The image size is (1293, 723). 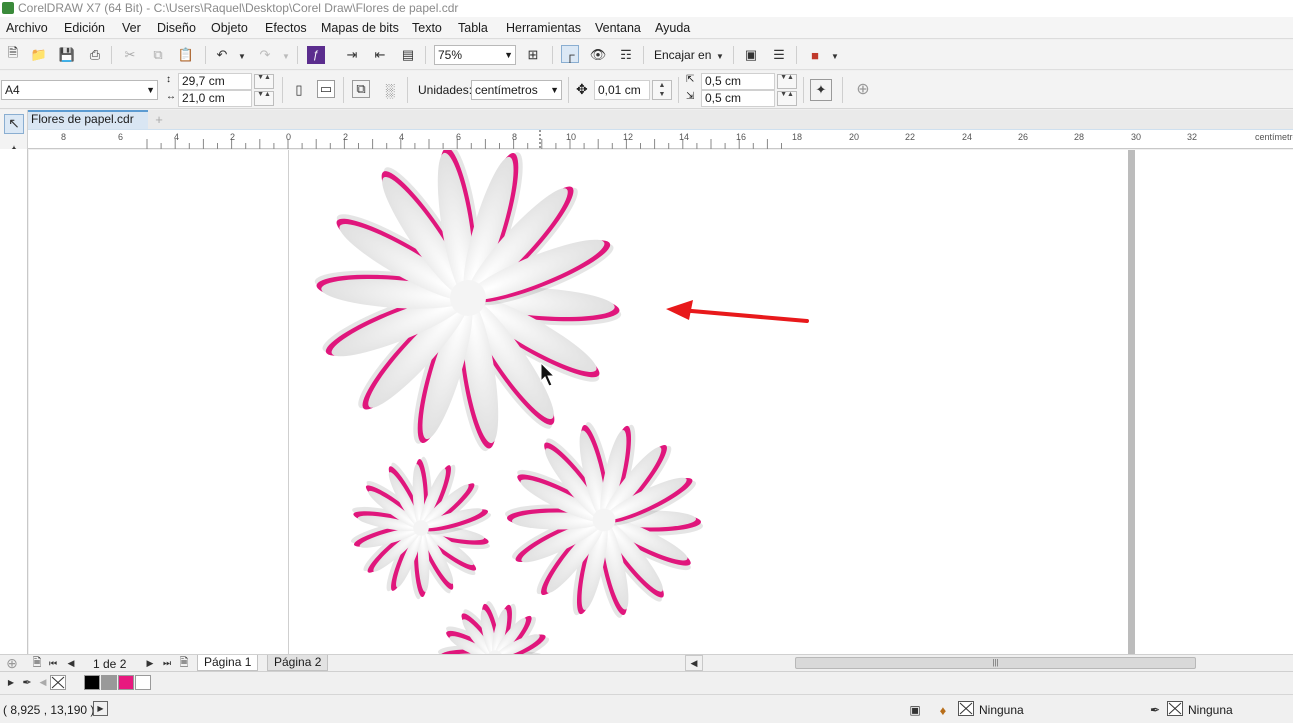 What do you see at coordinates (467, 301) in the screenshot?
I see `large-paper-flower` at bounding box center [467, 301].